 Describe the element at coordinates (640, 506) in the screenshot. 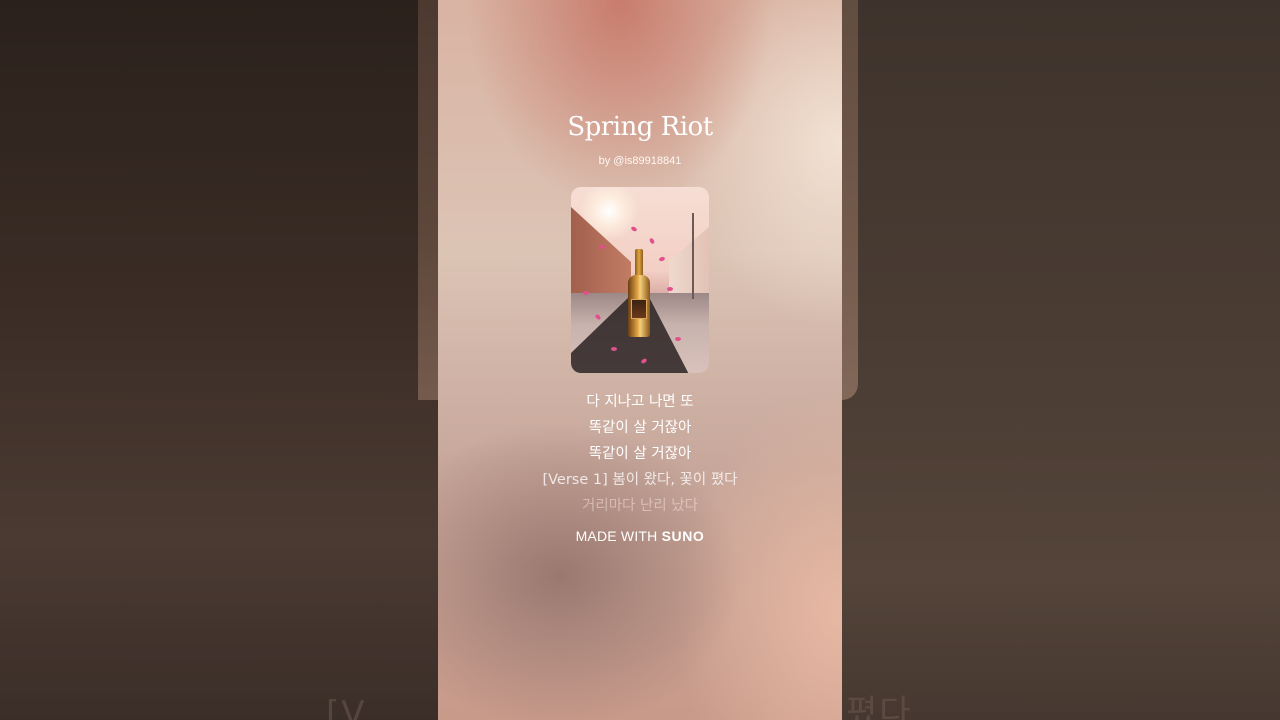

I see `lyric-line-upcoming: 거리마다 난리 났다` at that location.